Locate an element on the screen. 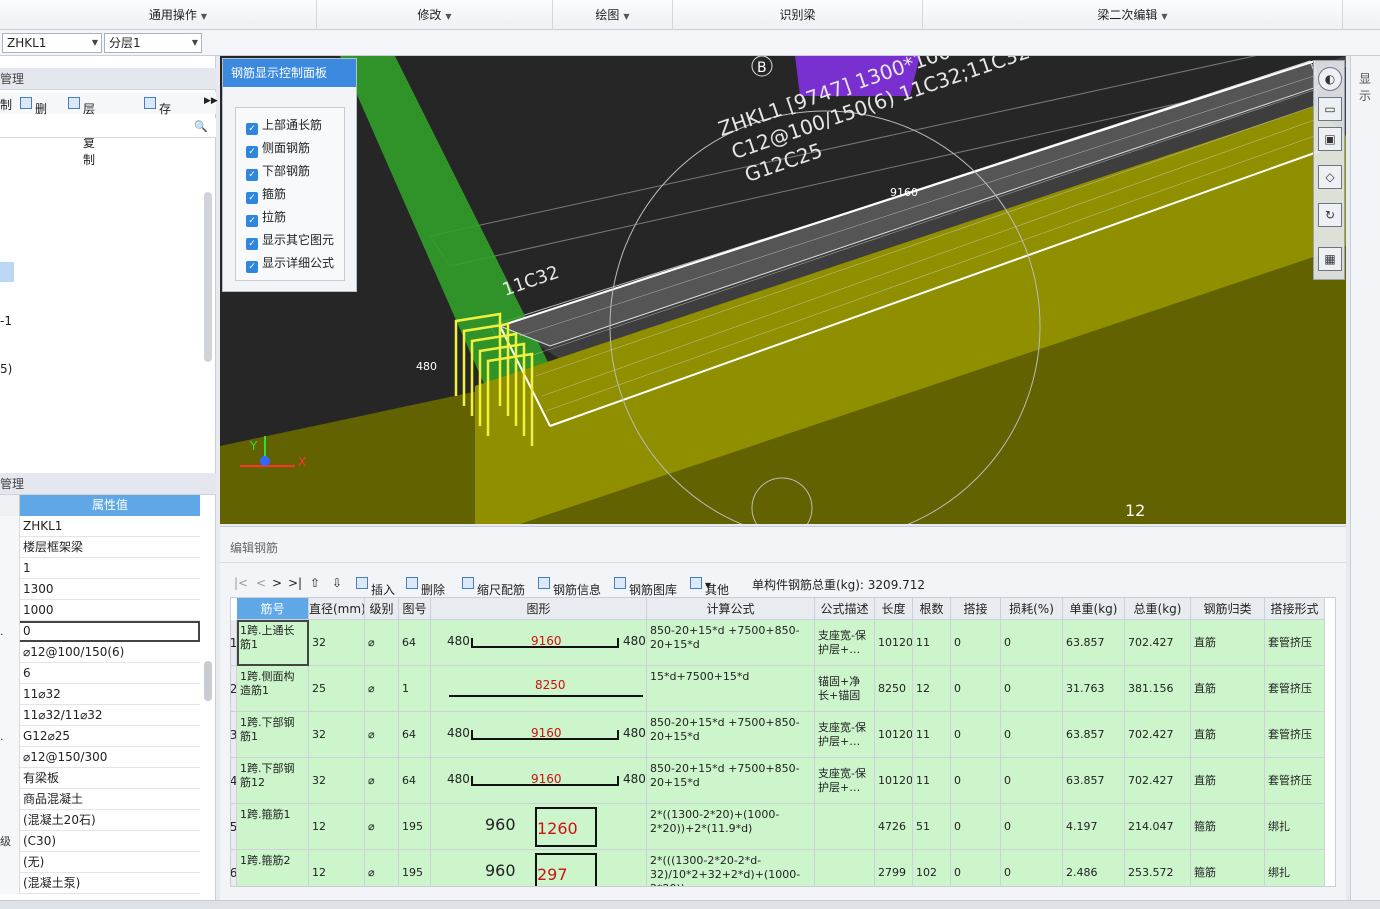 The width and height of the screenshot is (1380, 909). prop-value: 0 is located at coordinates (27, 631).